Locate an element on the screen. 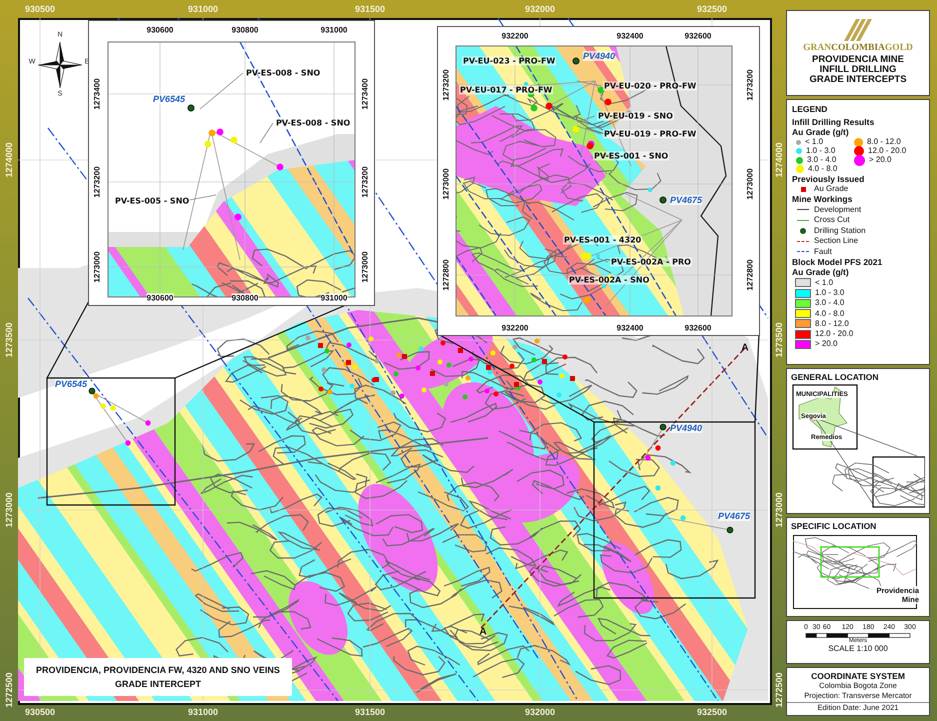 The width and height of the screenshot is (937, 721). drill-hole-label: PV-EU-017 - PRO-FW is located at coordinates (506, 90).